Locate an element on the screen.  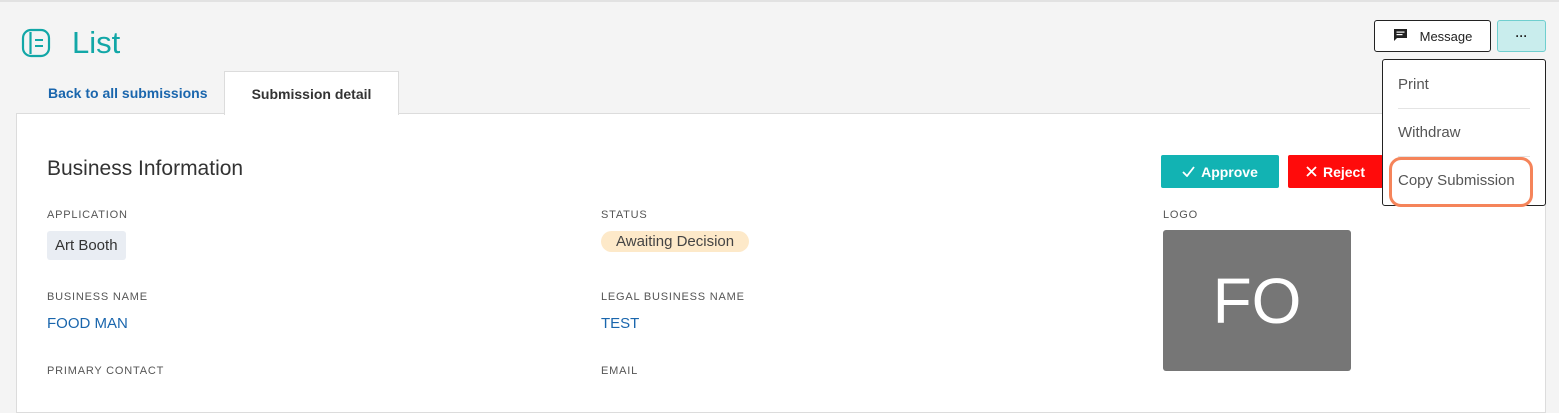
section-title: Business Information is located at coordinates (145, 168).